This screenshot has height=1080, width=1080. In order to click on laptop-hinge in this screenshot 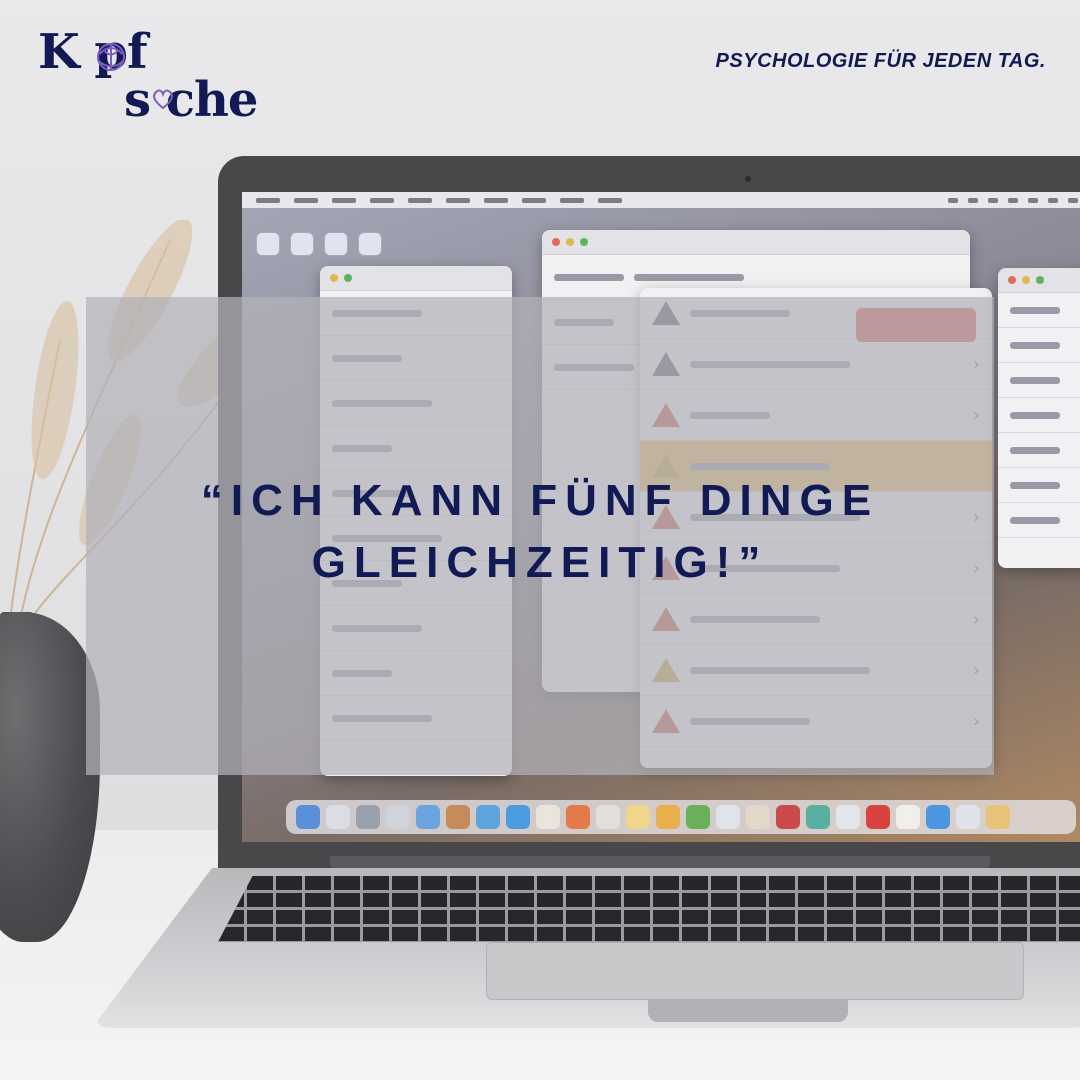, I will do `click(660, 863)`.